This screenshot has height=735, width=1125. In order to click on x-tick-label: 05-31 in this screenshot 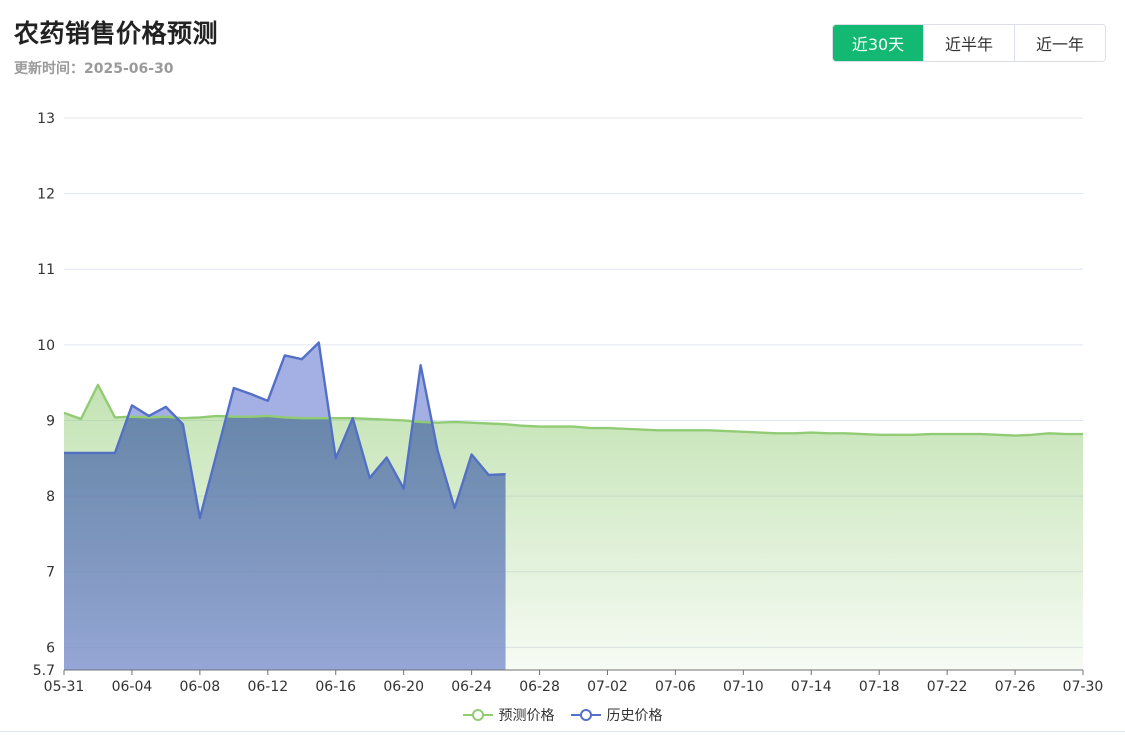, I will do `click(64, 687)`.